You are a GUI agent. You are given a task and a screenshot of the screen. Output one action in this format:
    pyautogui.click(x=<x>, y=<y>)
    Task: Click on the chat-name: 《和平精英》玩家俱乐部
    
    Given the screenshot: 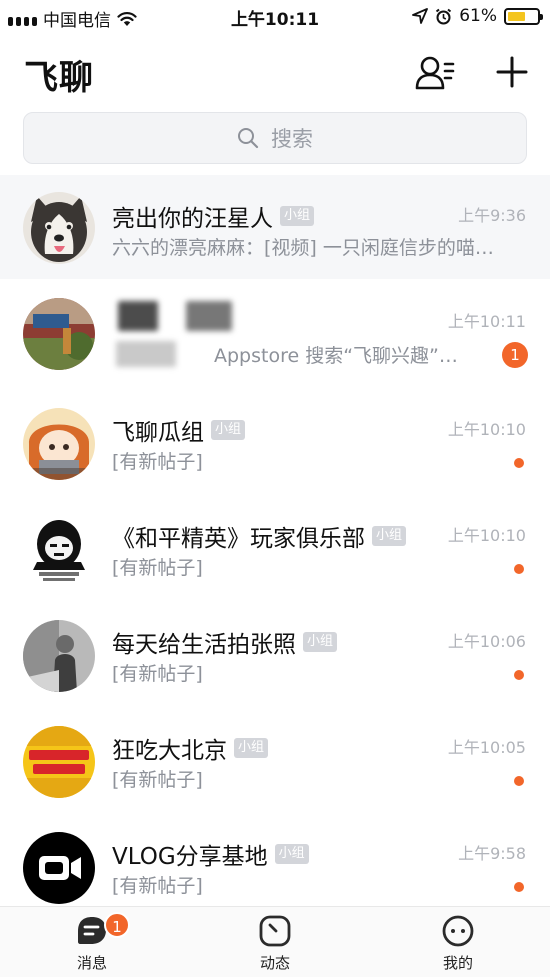 What is the action you would take?
    pyautogui.click(x=238, y=539)
    